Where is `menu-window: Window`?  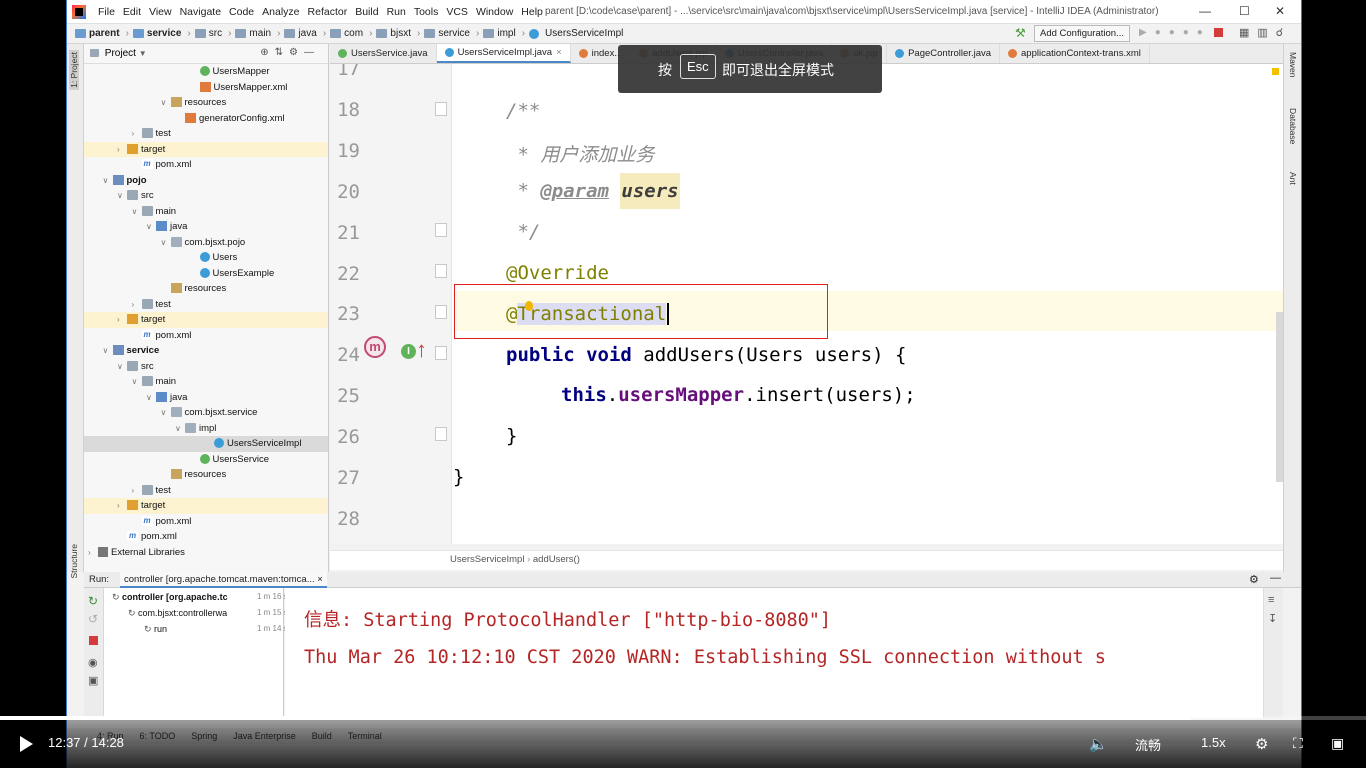 menu-window: Window is located at coordinates (494, 12).